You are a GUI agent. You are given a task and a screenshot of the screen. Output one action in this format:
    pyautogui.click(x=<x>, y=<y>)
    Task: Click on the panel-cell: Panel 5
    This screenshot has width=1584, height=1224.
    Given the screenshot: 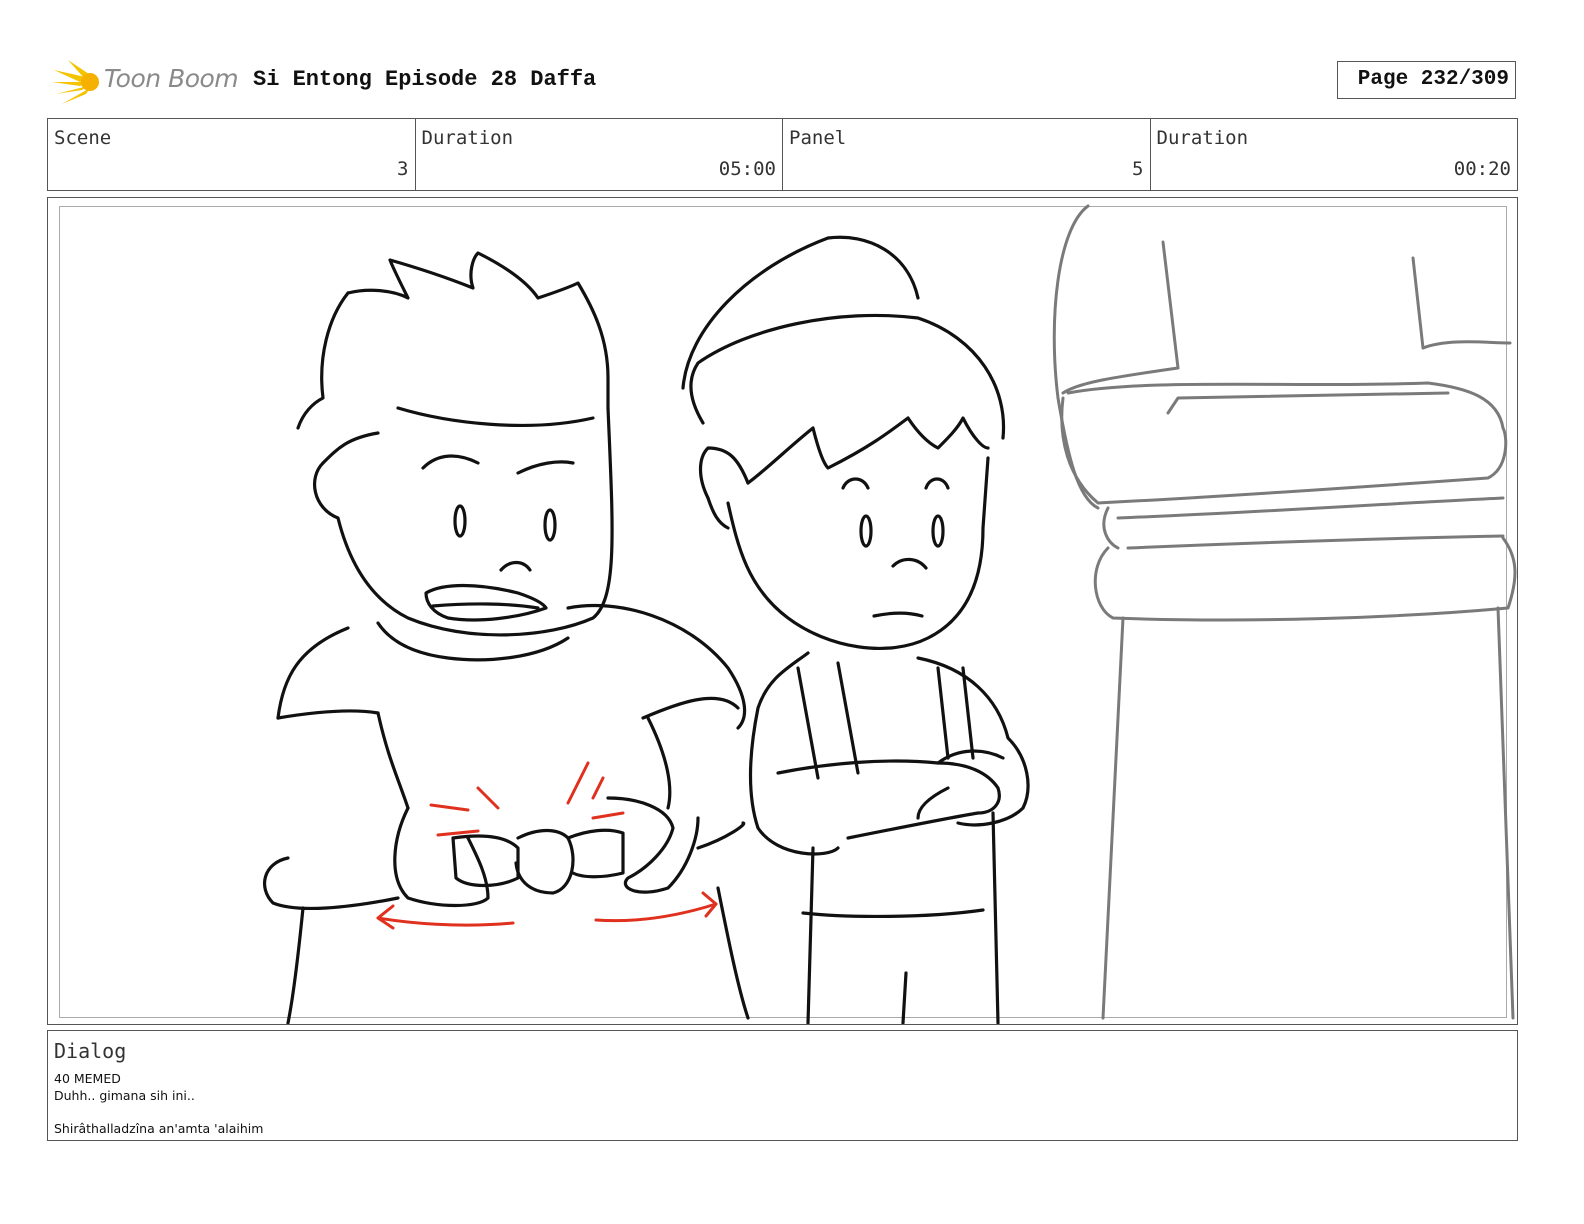 What is the action you would take?
    pyautogui.click(x=967, y=154)
    